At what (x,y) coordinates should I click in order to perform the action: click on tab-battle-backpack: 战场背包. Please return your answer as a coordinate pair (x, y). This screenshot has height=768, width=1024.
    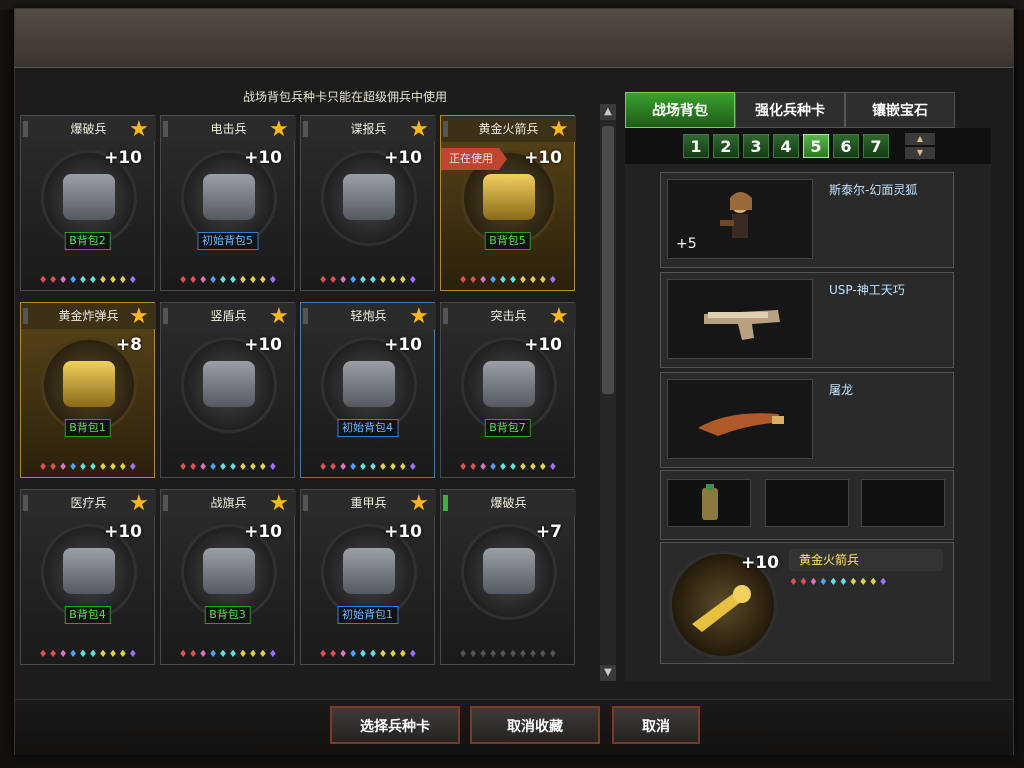
    Looking at the image, I should click on (680, 110).